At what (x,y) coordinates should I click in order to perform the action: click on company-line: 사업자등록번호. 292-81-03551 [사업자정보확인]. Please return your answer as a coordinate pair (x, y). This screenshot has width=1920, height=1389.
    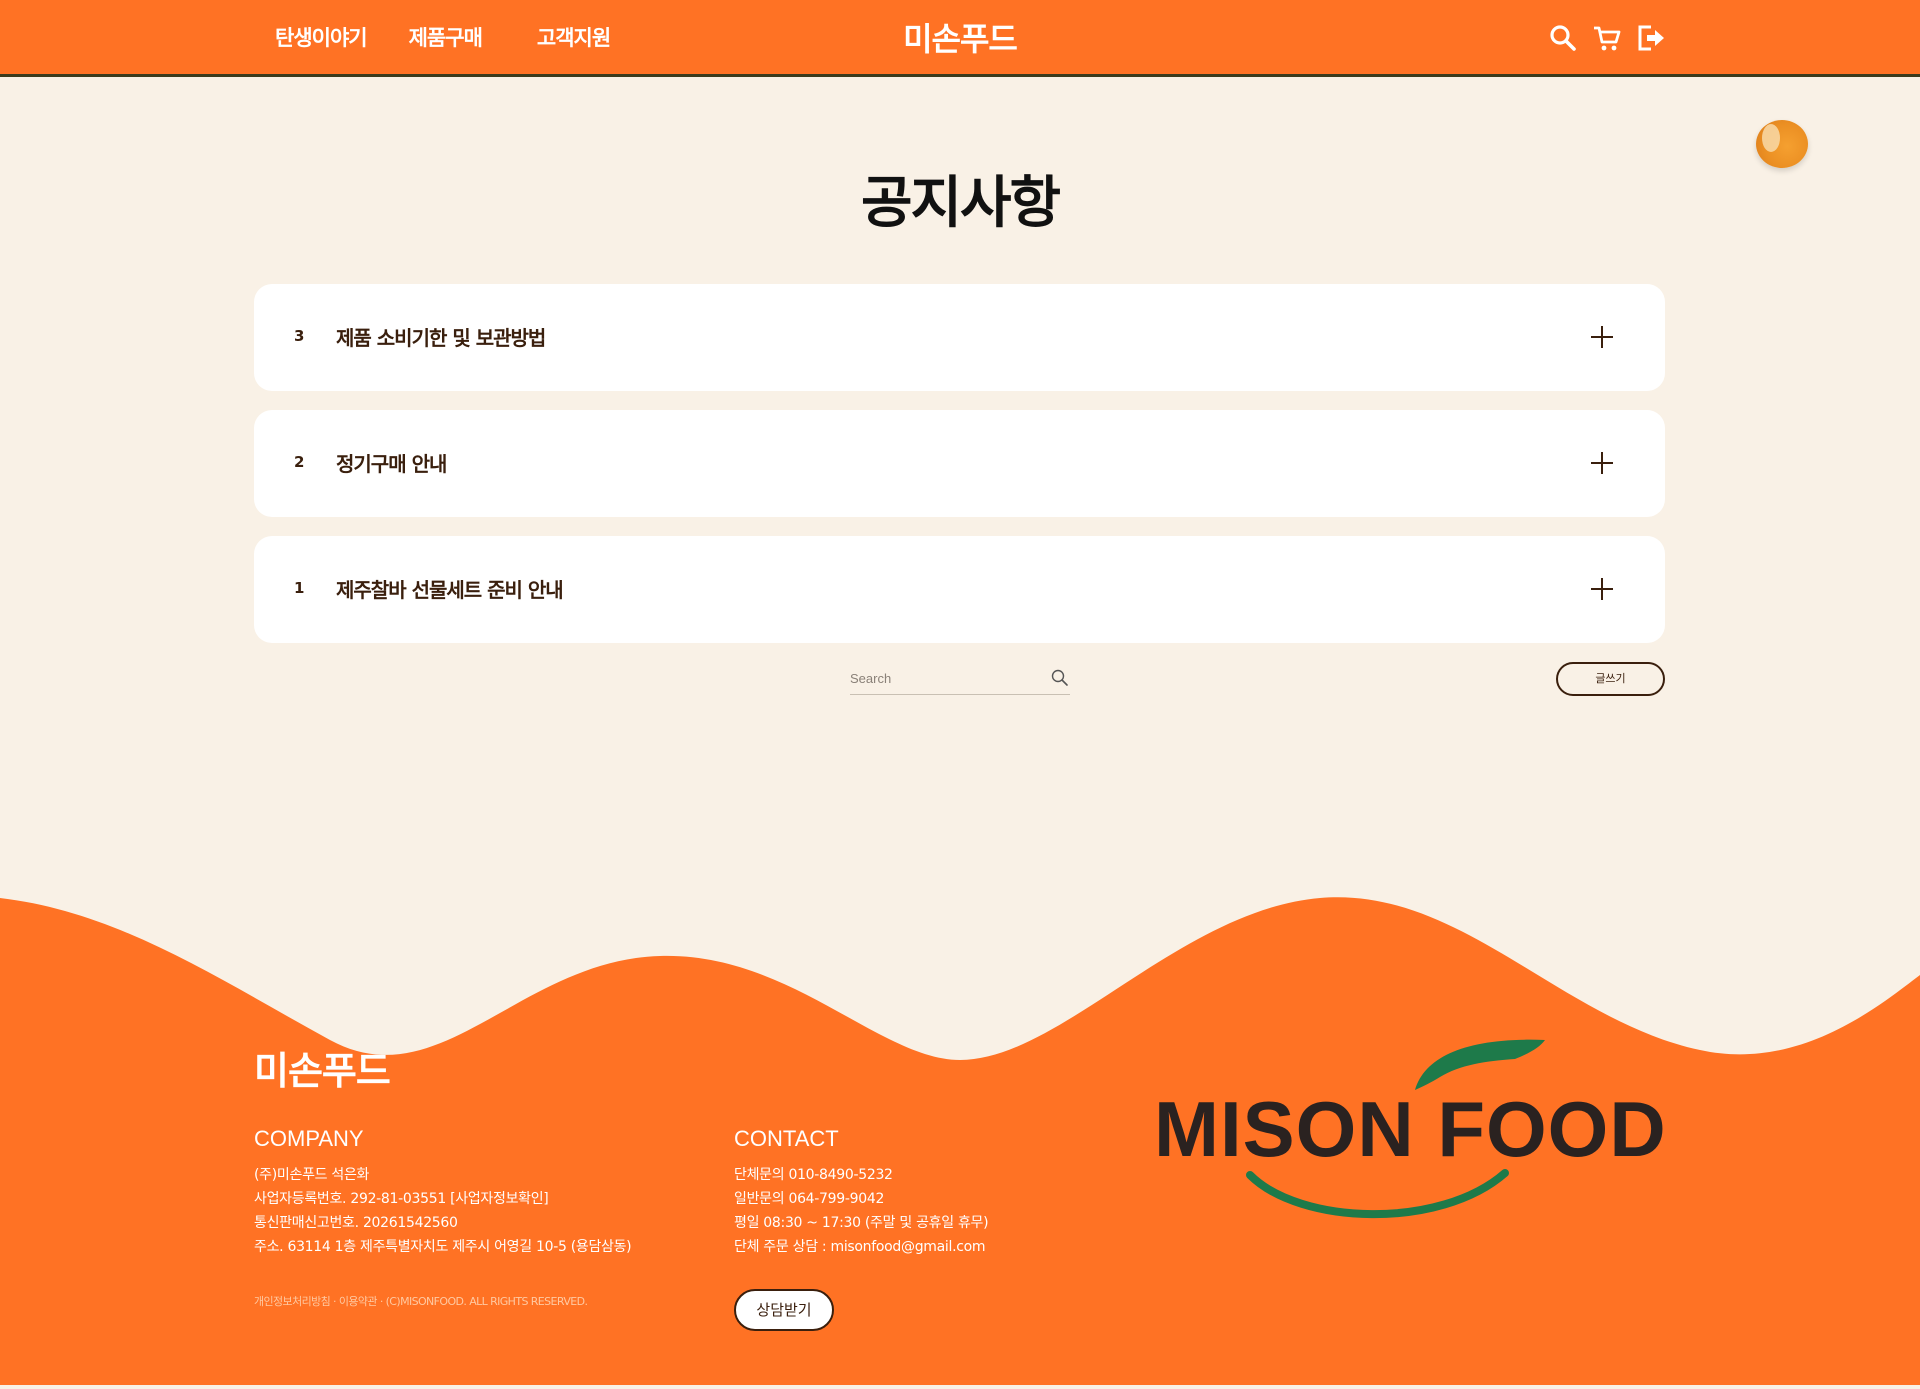
    Looking at the image, I should click on (401, 1199).